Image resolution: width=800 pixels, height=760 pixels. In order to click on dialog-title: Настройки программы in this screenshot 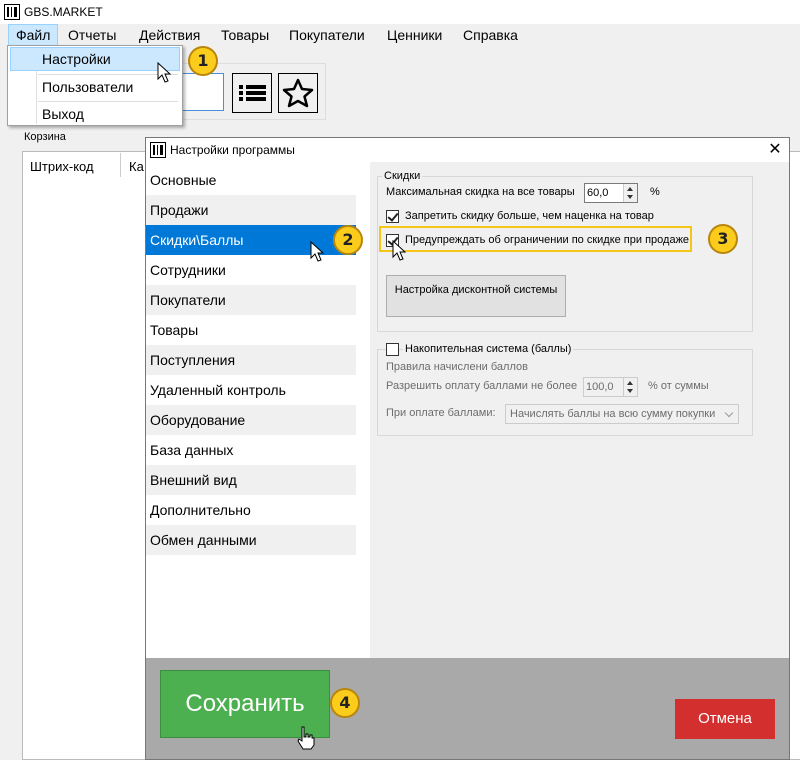, I will do `click(232, 150)`.